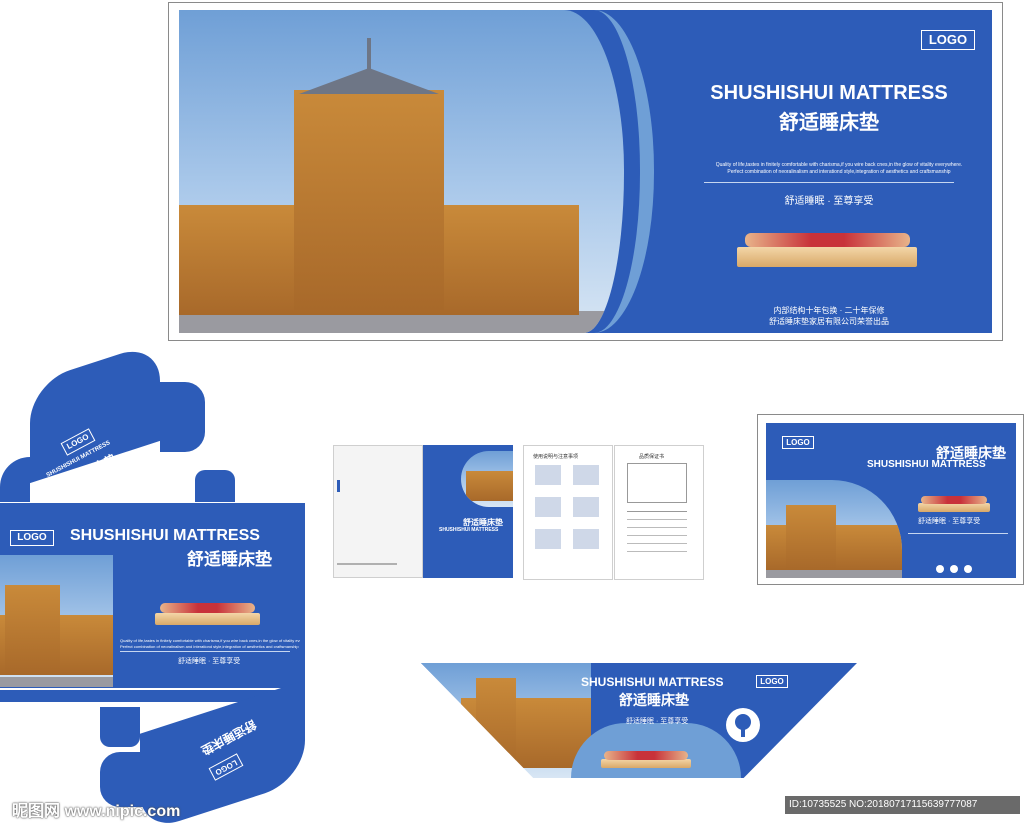  Describe the element at coordinates (556, 457) in the screenshot. I see `brochure-inner-title: 使用说明与注意事项` at that location.